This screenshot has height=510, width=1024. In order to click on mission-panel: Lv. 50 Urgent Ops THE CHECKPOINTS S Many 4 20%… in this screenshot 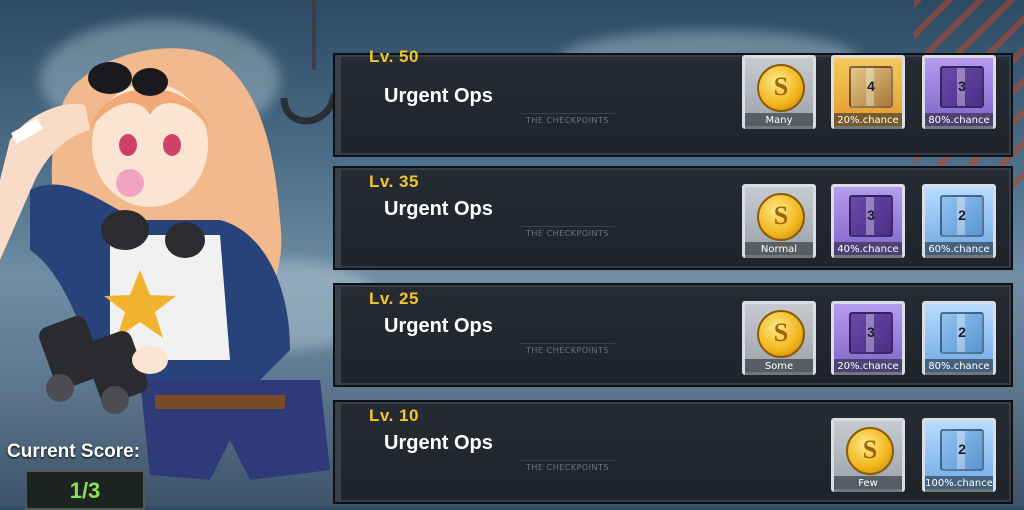, I will do `click(673, 102)`.